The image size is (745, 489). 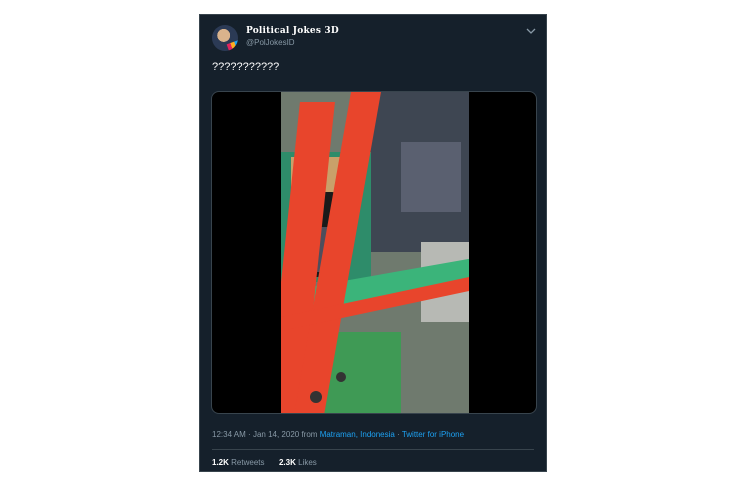 What do you see at coordinates (287, 462) in the screenshot?
I see `likes-count: 2.3K` at bounding box center [287, 462].